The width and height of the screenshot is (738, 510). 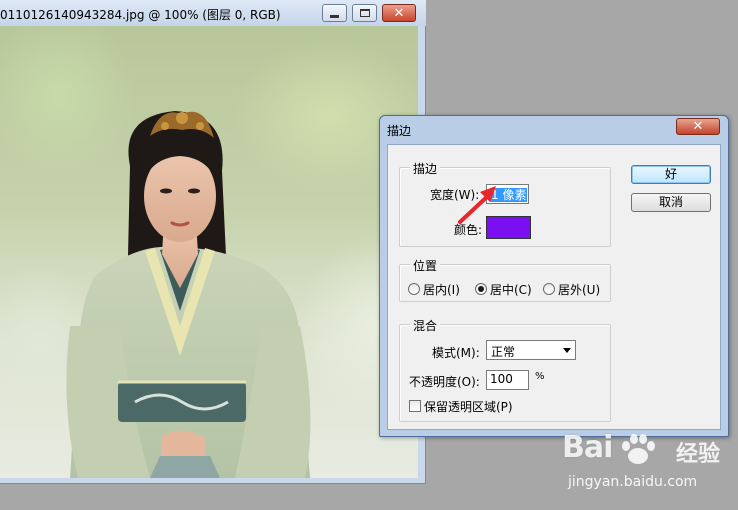 I want to click on blend-group-title: 混合, so click(x=425, y=325).